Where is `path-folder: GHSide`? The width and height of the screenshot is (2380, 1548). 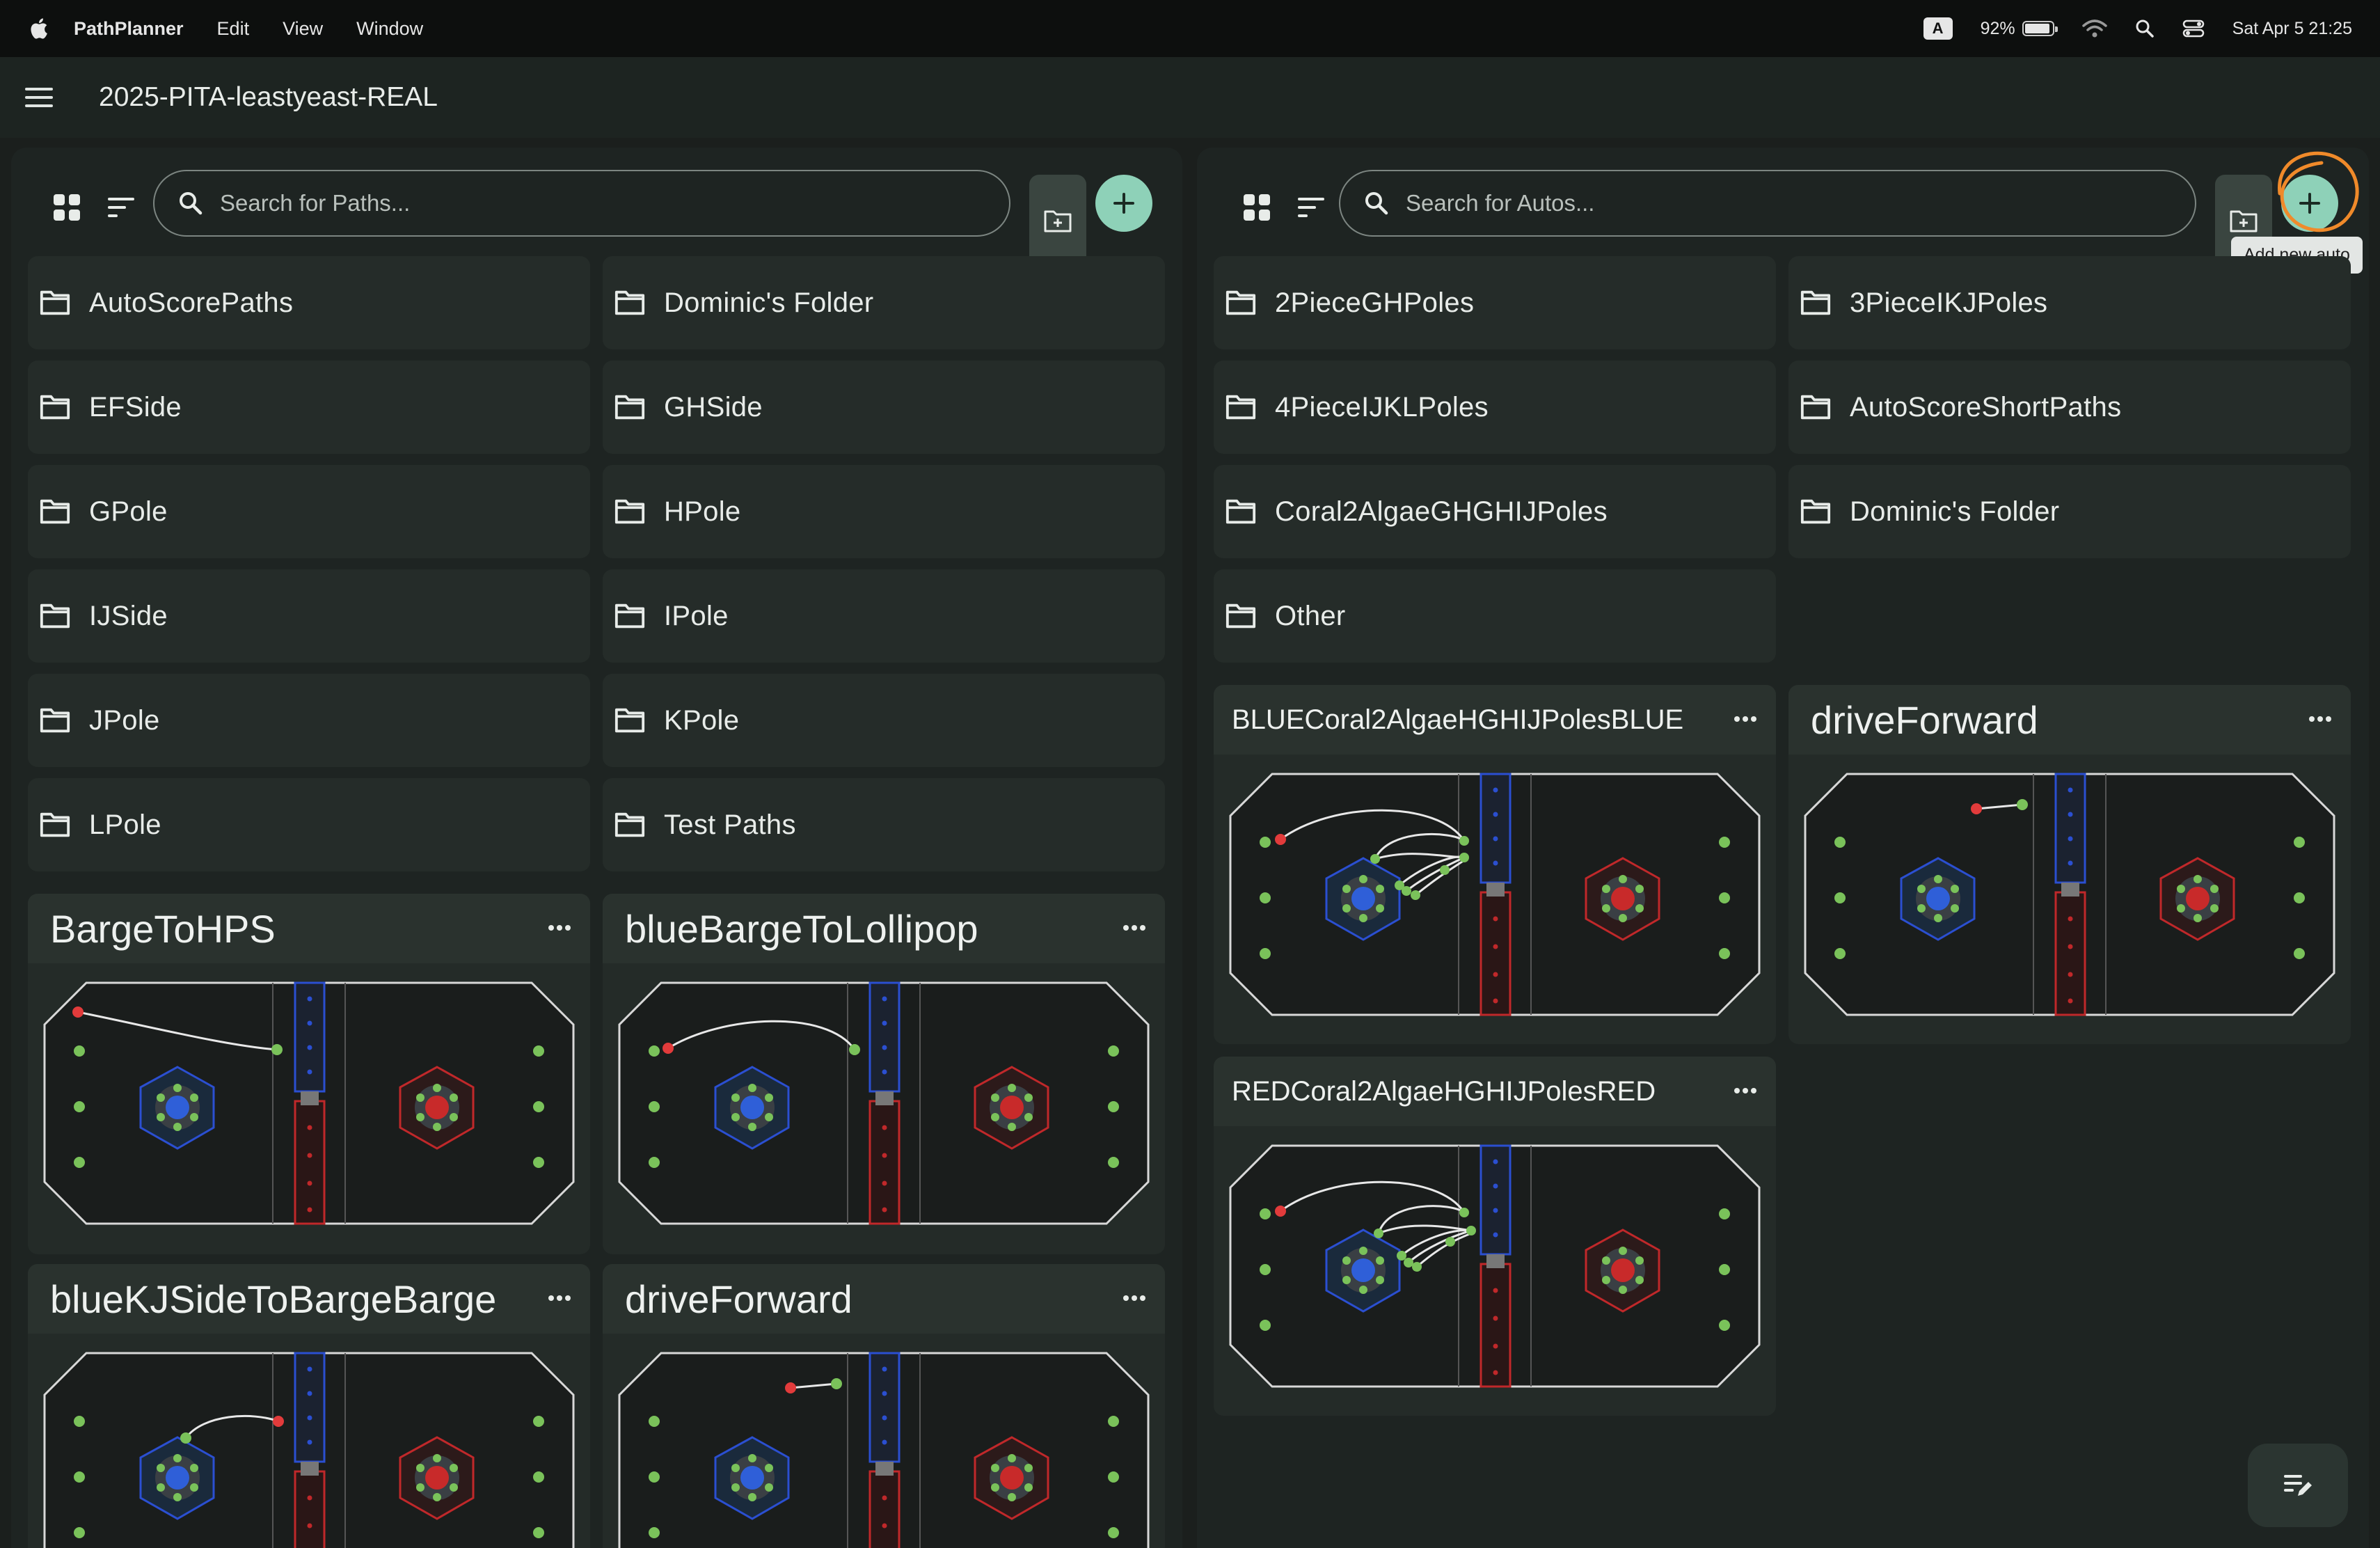
path-folder: GHSide is located at coordinates (884, 407).